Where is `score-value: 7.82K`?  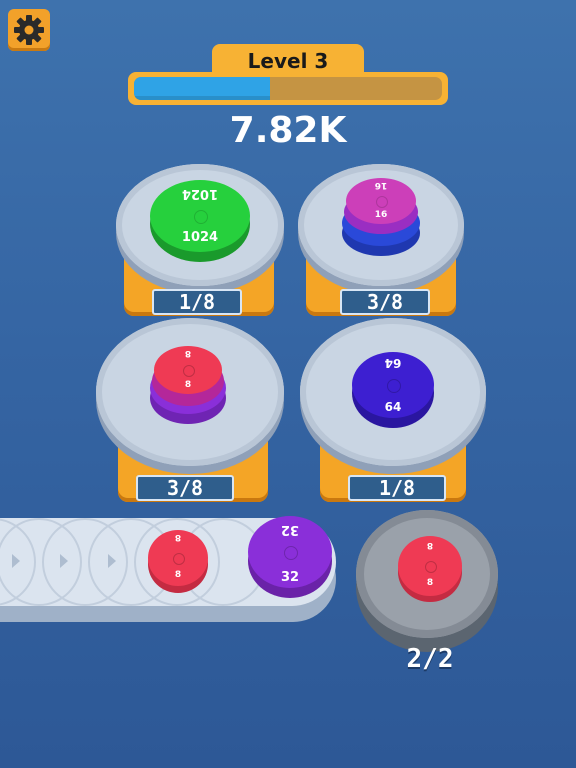 score-value: 7.82K is located at coordinates (288, 130).